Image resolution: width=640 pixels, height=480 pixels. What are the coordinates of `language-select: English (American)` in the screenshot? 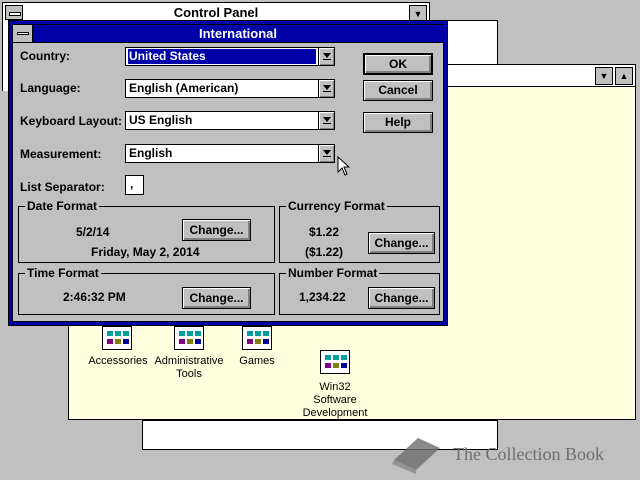 It's located at (230, 88).